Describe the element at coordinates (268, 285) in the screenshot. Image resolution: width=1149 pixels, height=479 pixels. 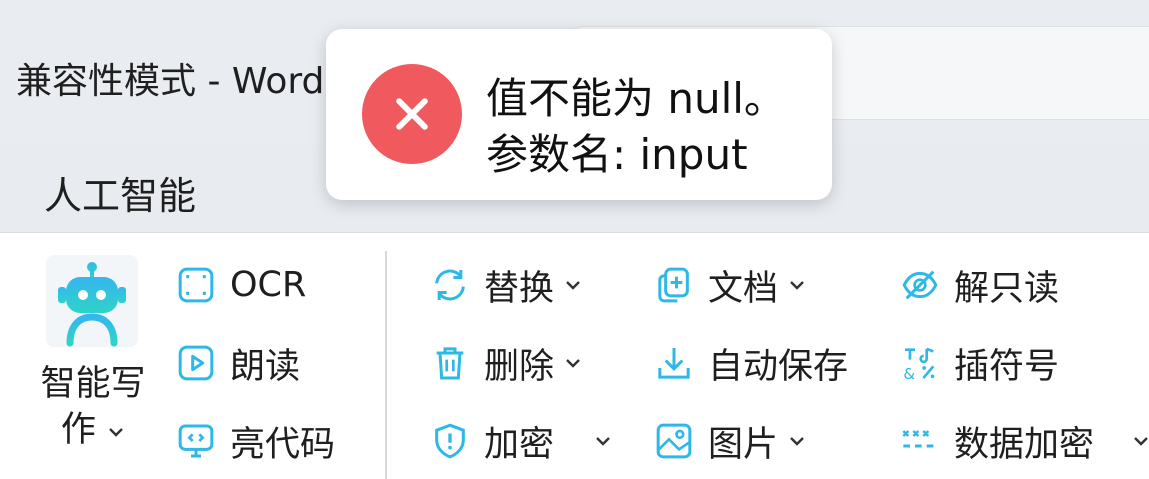
I see `ocr-label: OCR` at that location.